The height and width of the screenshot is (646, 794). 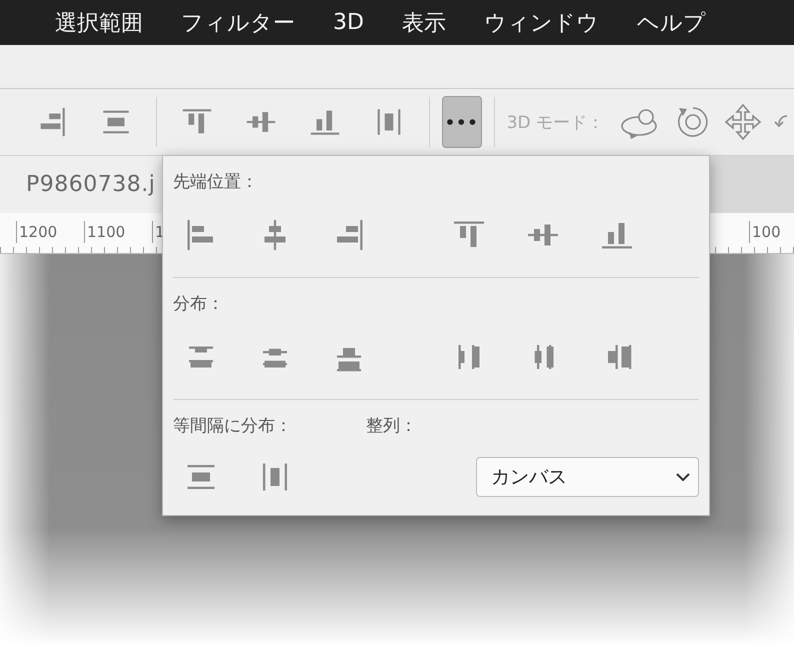 What do you see at coordinates (587, 477) in the screenshot?
I see `align-to-dropdown: カンバス` at bounding box center [587, 477].